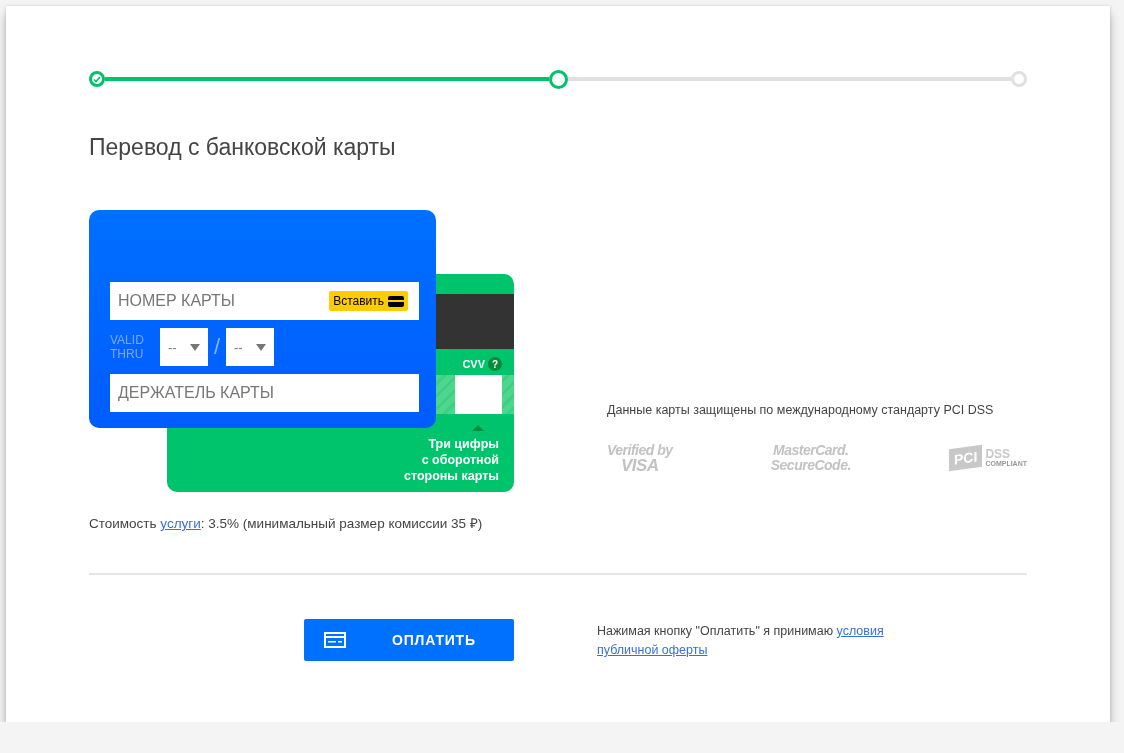 The height and width of the screenshot is (753, 1124). I want to click on securecode-logo: MasterCard. SecureCode., so click(810, 458).